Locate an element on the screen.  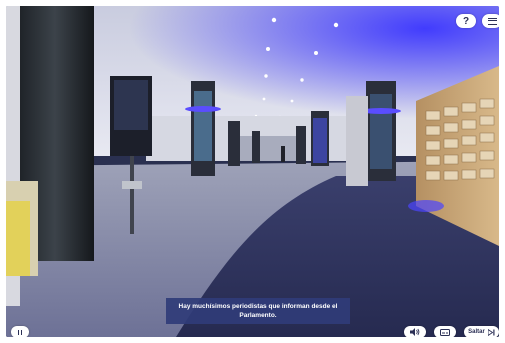
subtitles-icon is located at coordinates (445, 332).